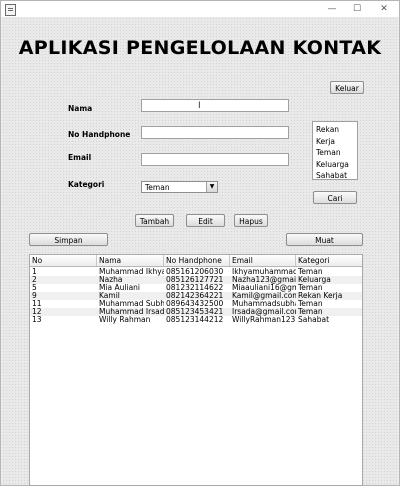  What do you see at coordinates (384, 9) in the screenshot?
I see `close-button: ✕` at bounding box center [384, 9].